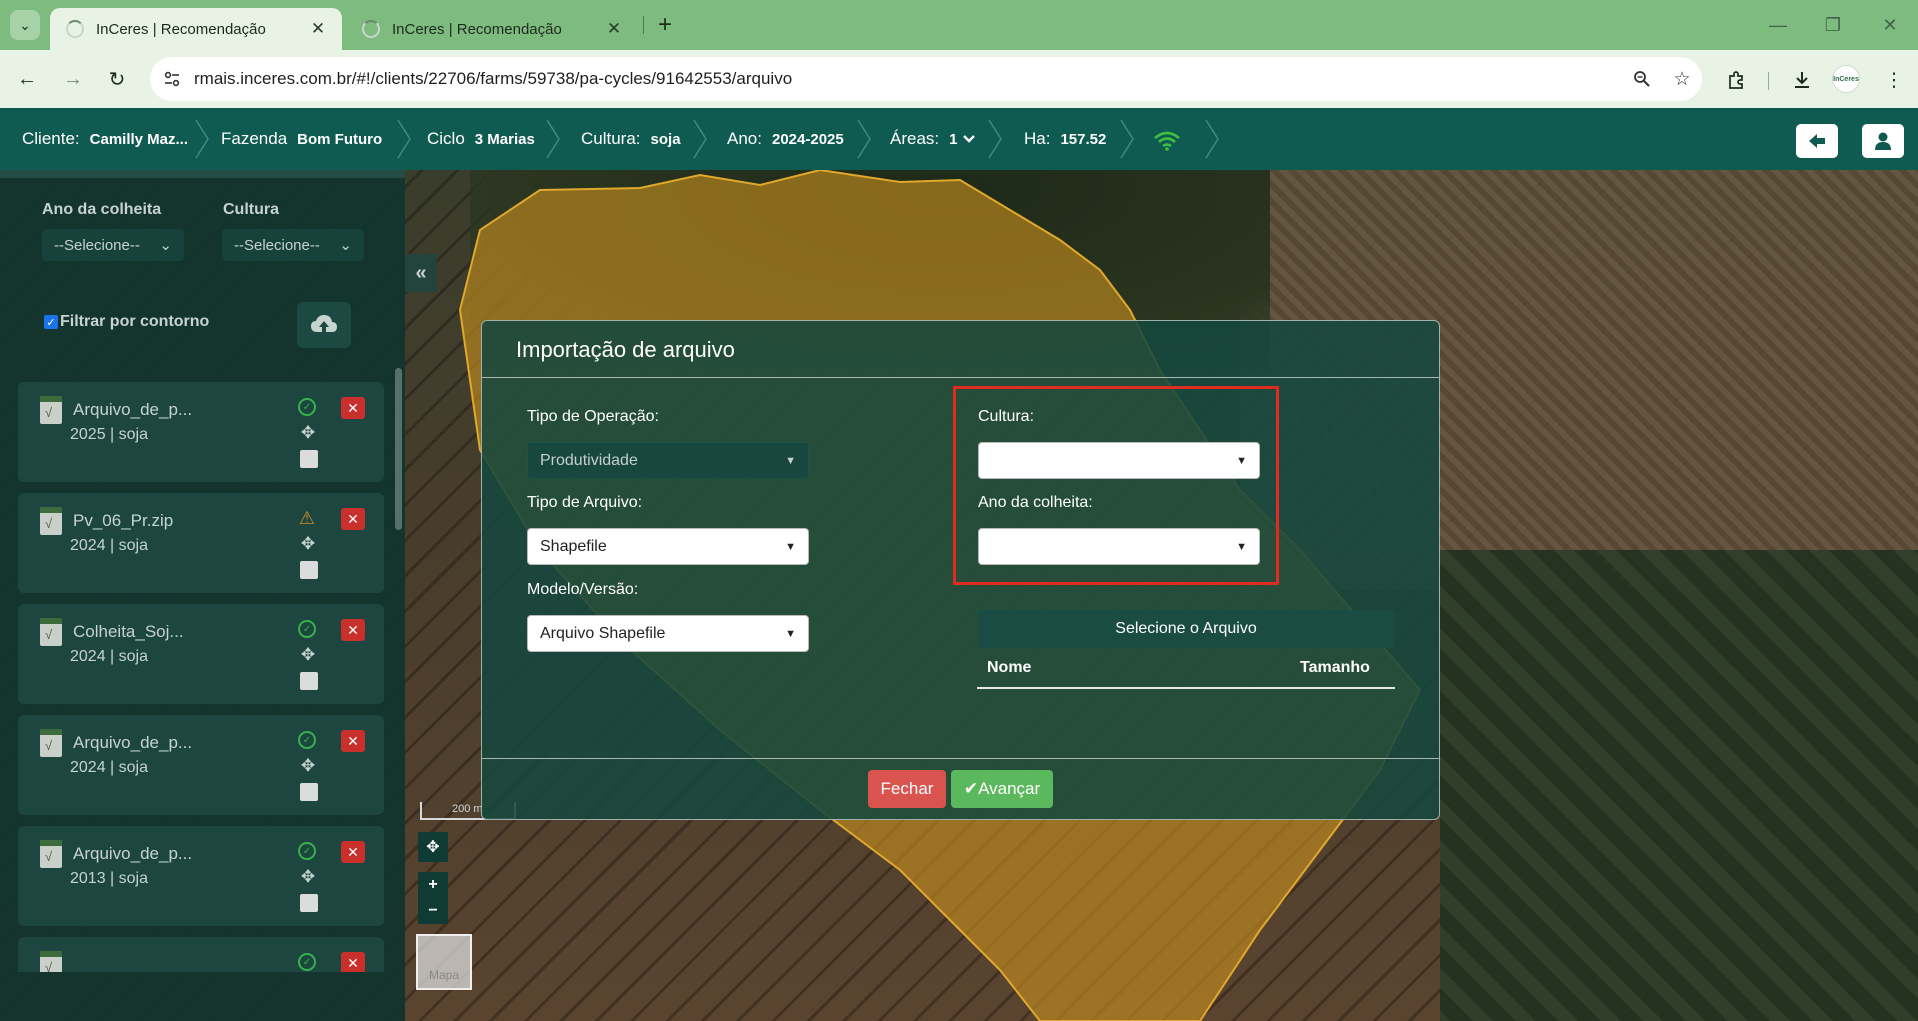 This screenshot has height=1021, width=1918. I want to click on chevron-down-icon: ⌄, so click(345, 245).